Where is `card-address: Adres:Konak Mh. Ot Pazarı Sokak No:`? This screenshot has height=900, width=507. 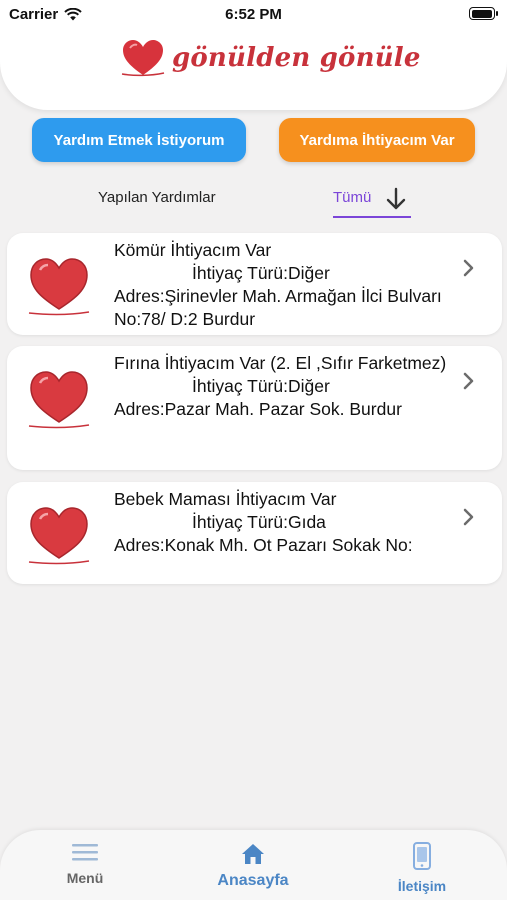
card-address: Adres:Konak Mh. Ot Pazarı Sokak No: is located at coordinates (263, 545).